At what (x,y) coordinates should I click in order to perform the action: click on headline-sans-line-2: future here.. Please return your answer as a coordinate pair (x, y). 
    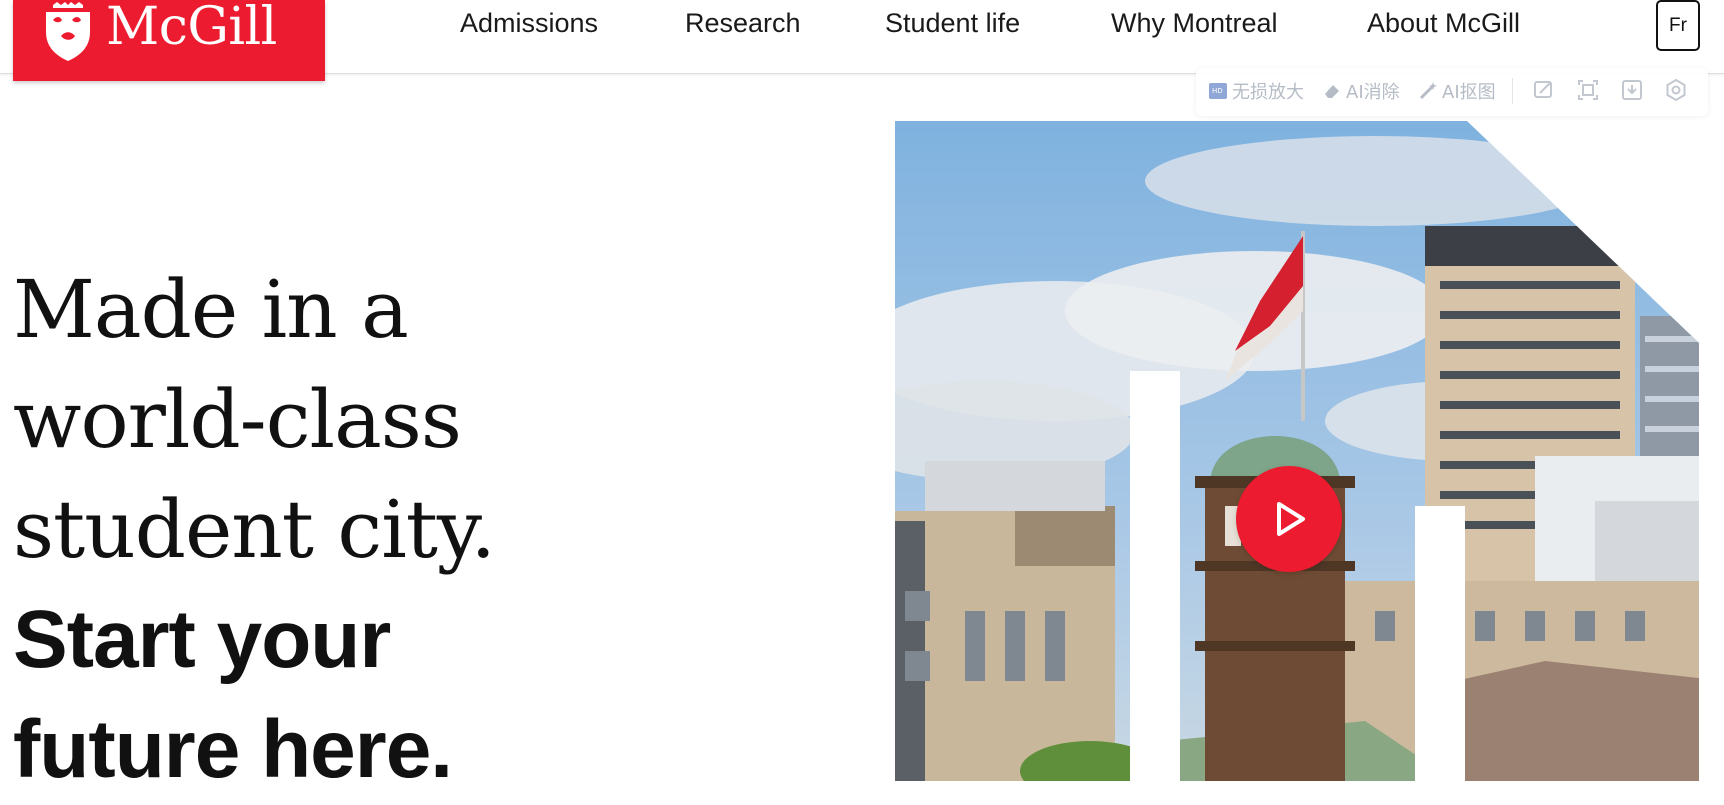
    Looking at the image, I should click on (233, 749).